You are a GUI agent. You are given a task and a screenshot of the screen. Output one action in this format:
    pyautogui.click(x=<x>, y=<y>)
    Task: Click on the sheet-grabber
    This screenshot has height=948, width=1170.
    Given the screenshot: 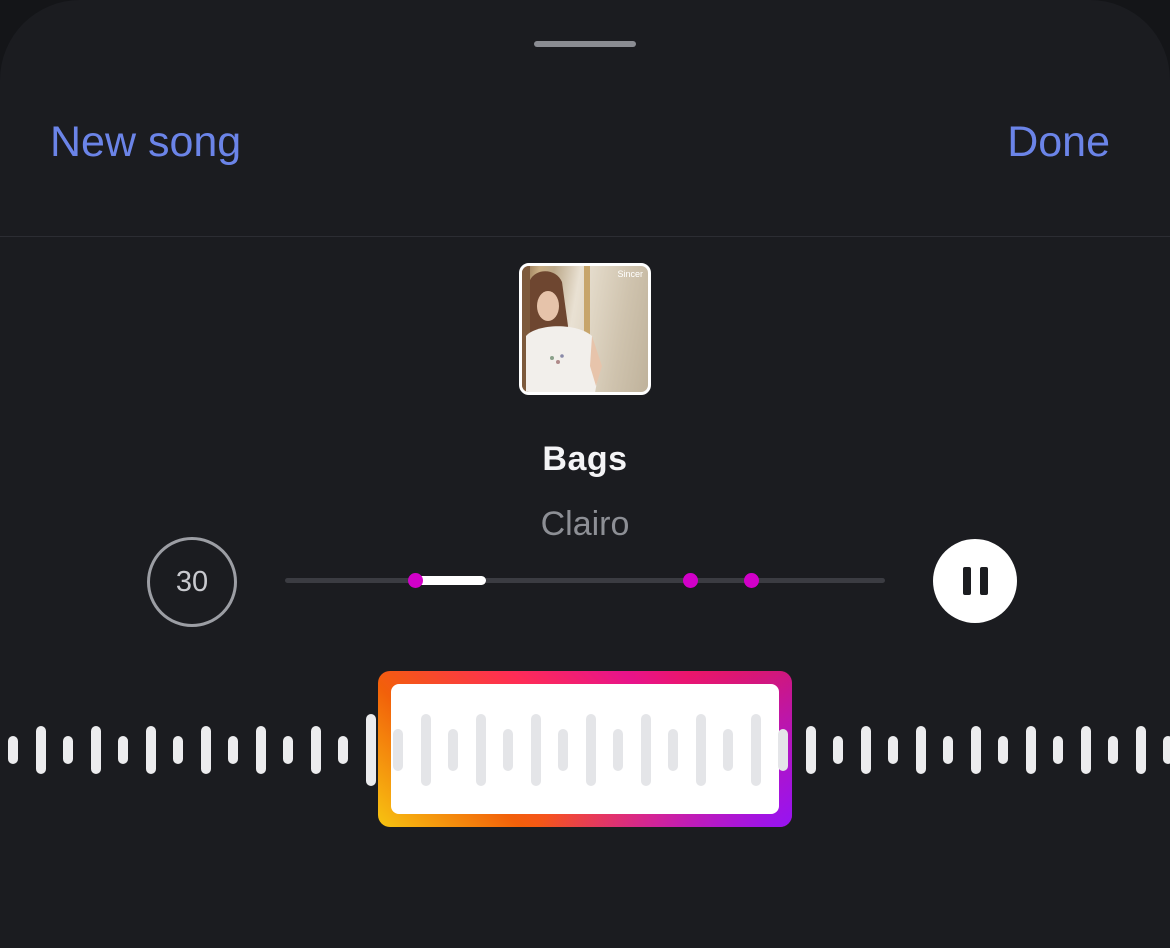 What is the action you would take?
    pyautogui.click(x=585, y=44)
    